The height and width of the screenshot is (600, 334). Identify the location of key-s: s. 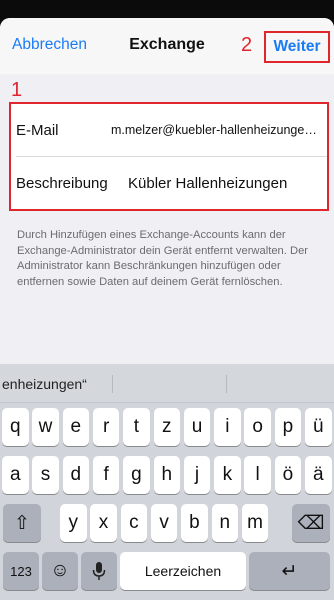
(45, 475).